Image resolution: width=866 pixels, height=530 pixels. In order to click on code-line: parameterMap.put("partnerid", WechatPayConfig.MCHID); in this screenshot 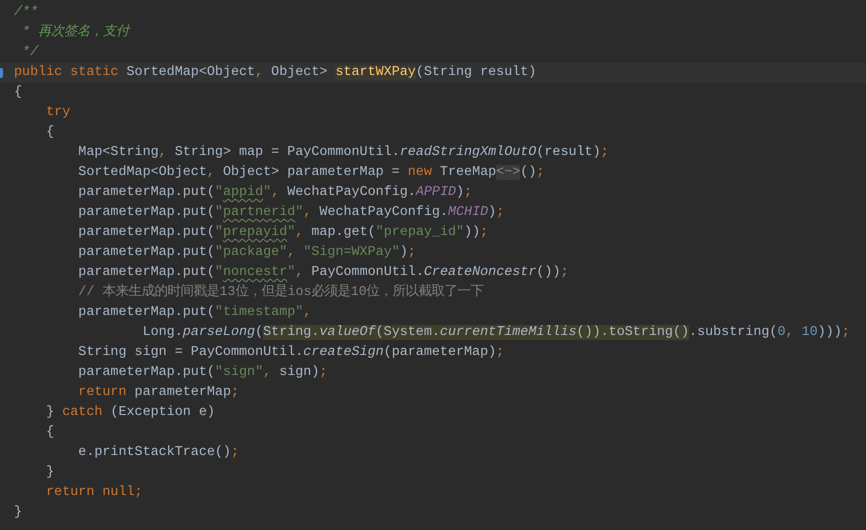, I will do `click(291, 213)`.